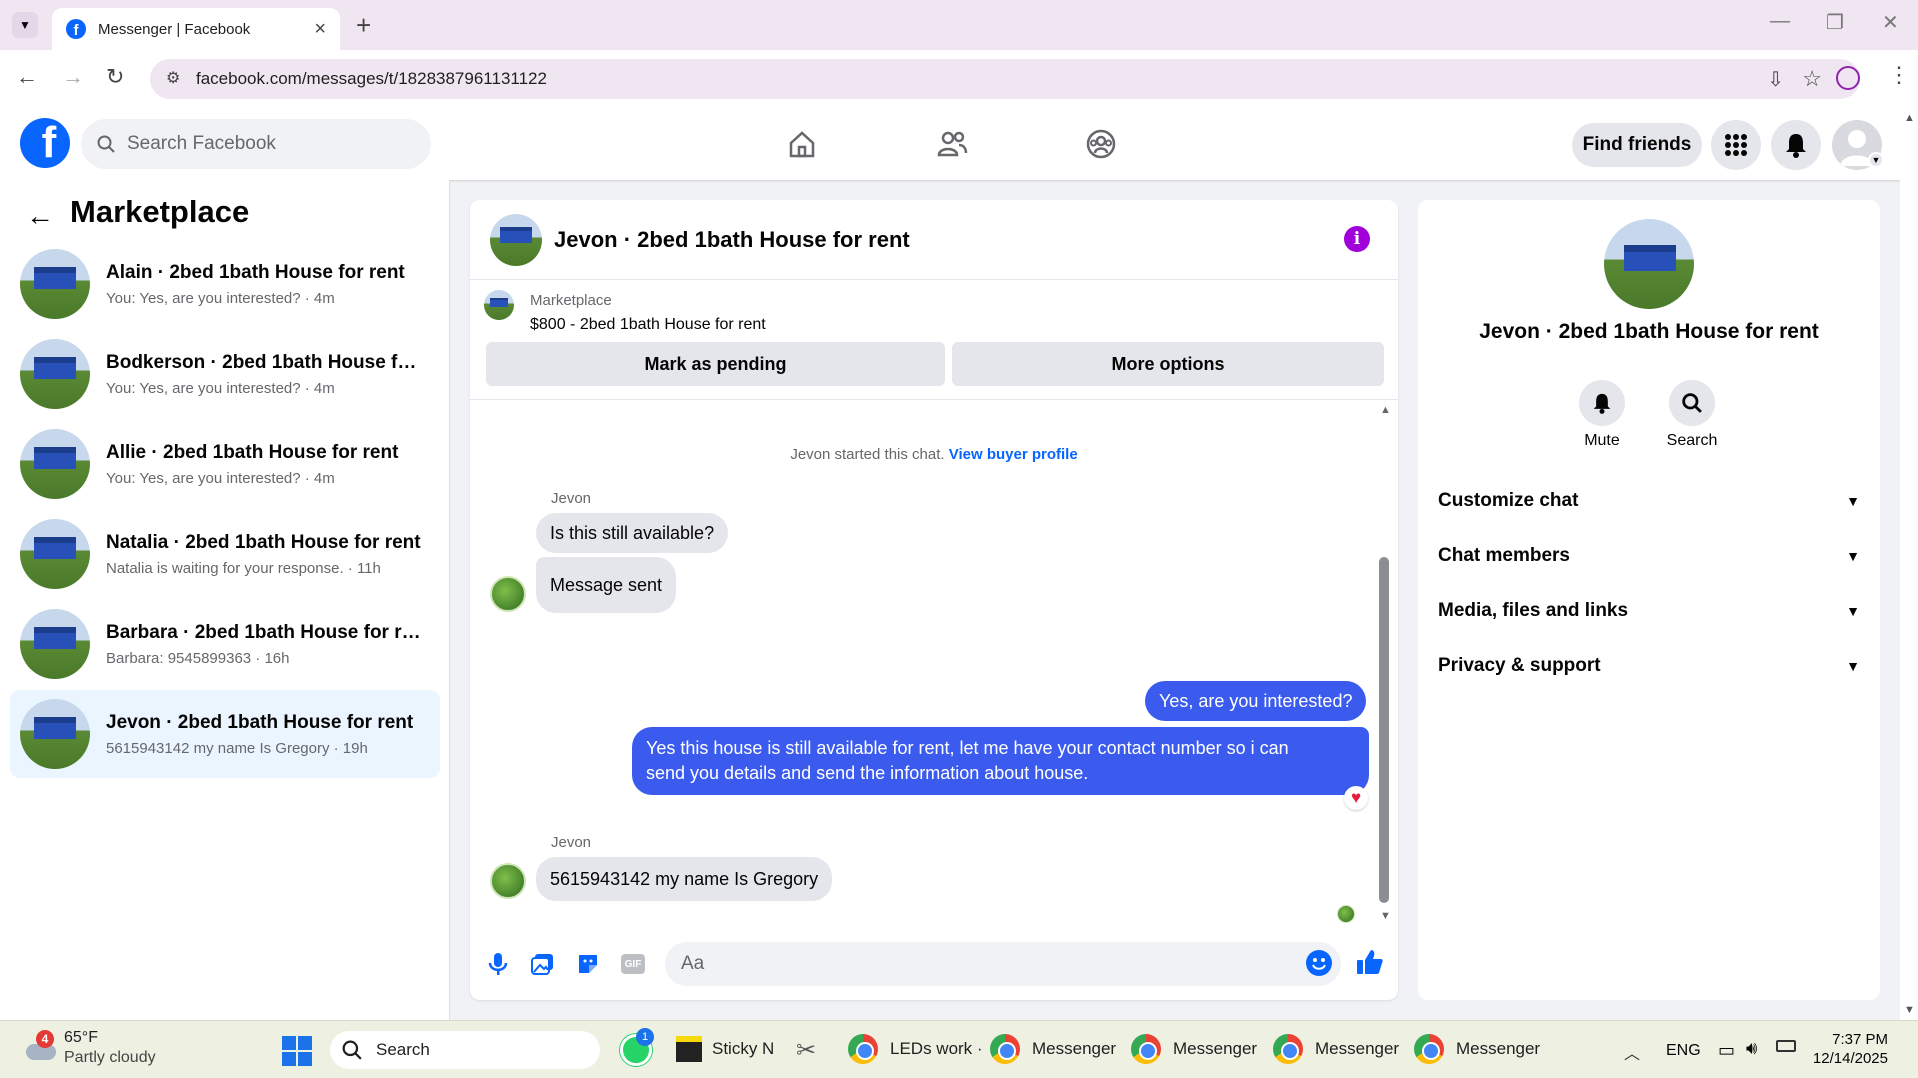 The image size is (1918, 1078). Describe the element at coordinates (732, 239) in the screenshot. I see `chat-title: Jevon · 2bed 1bath House for rent` at that location.